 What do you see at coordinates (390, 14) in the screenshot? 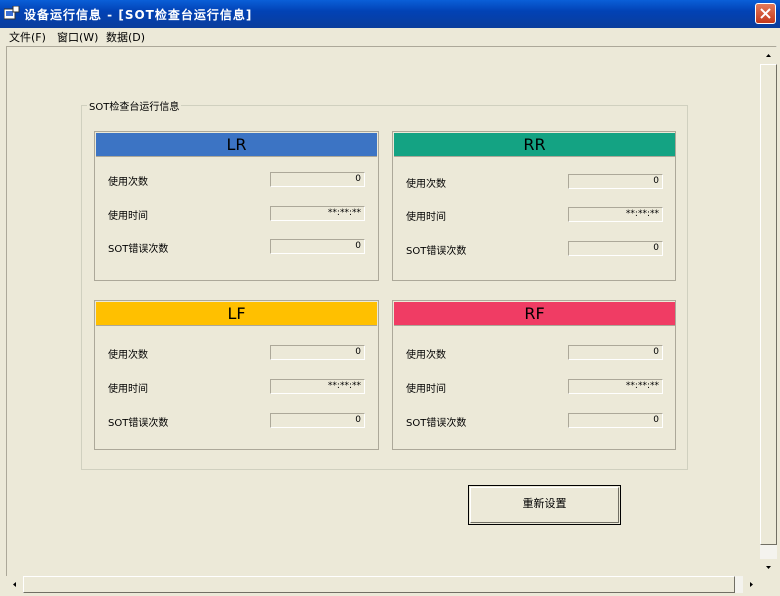
I see `title-bar: 设备运行信息 - [SOT检查台运行信息]` at bounding box center [390, 14].